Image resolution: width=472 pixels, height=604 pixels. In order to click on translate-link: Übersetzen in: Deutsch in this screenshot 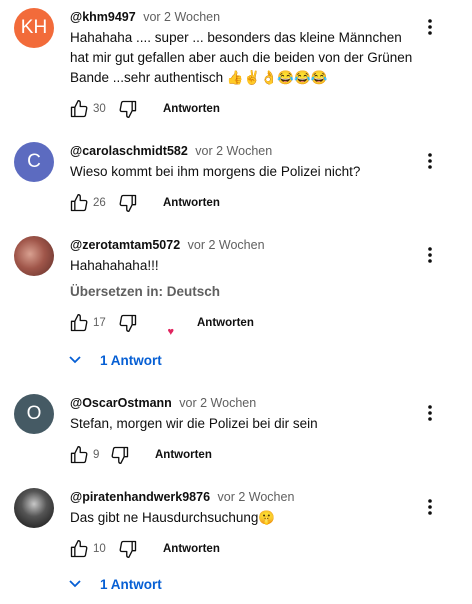, I will do `click(145, 291)`.